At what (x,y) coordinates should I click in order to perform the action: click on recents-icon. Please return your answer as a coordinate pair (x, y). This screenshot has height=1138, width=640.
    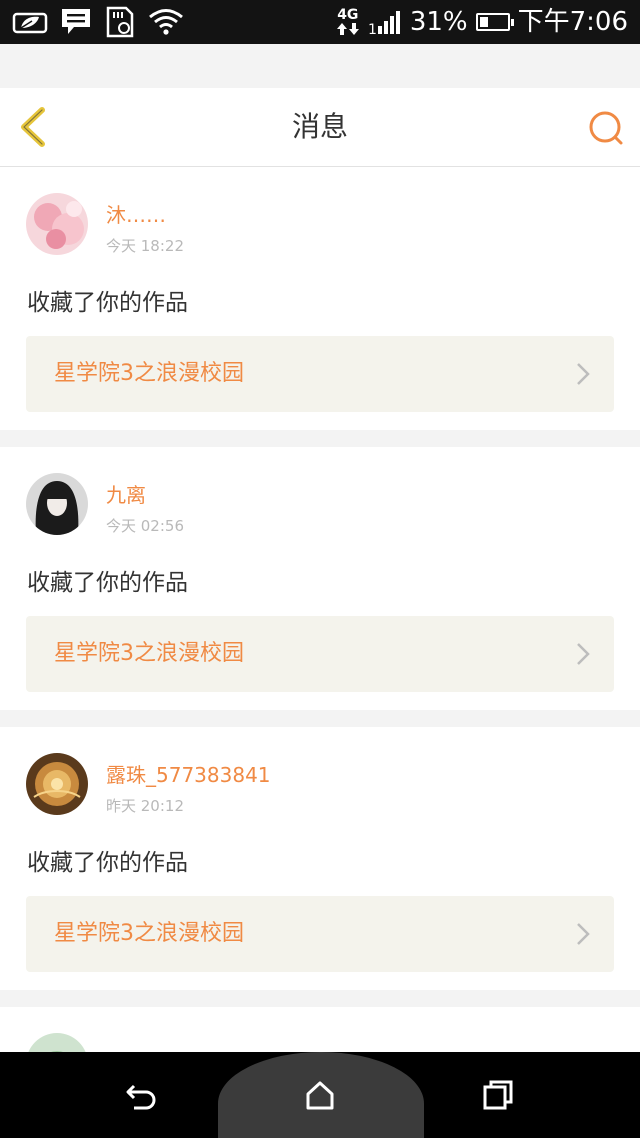
    Looking at the image, I should click on (498, 1095).